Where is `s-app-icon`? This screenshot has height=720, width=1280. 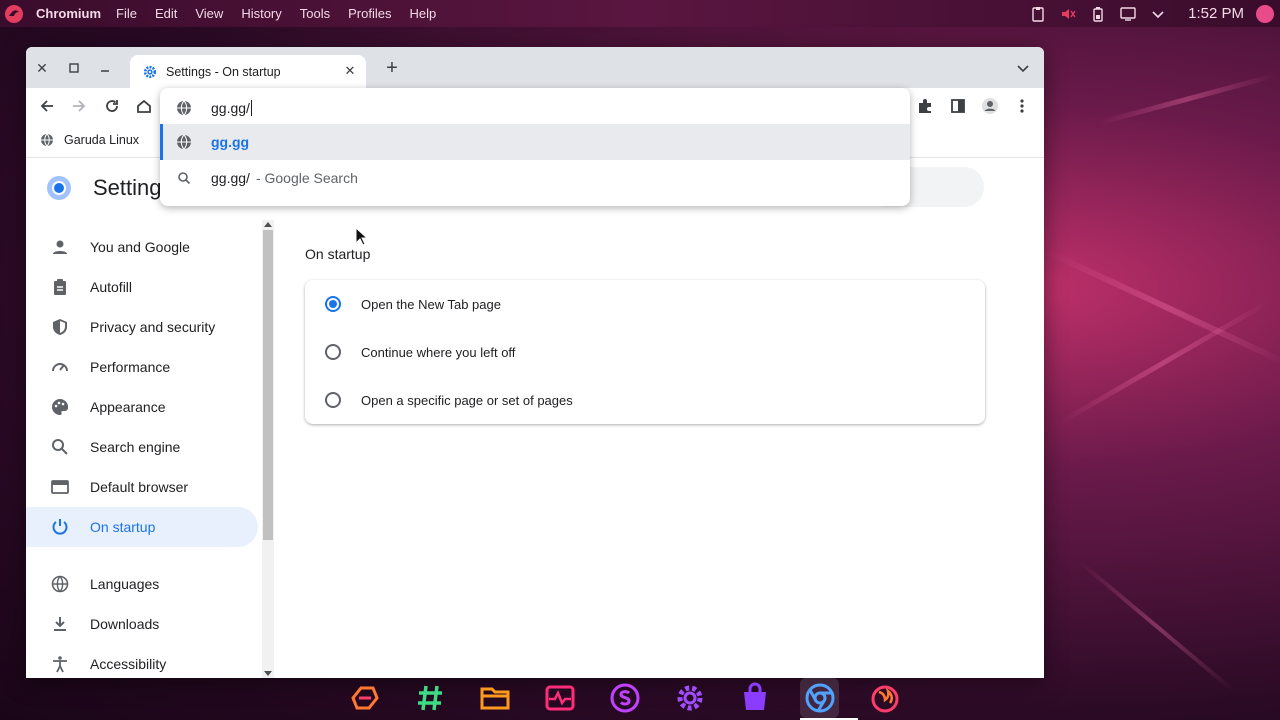 s-app-icon is located at coordinates (624, 698).